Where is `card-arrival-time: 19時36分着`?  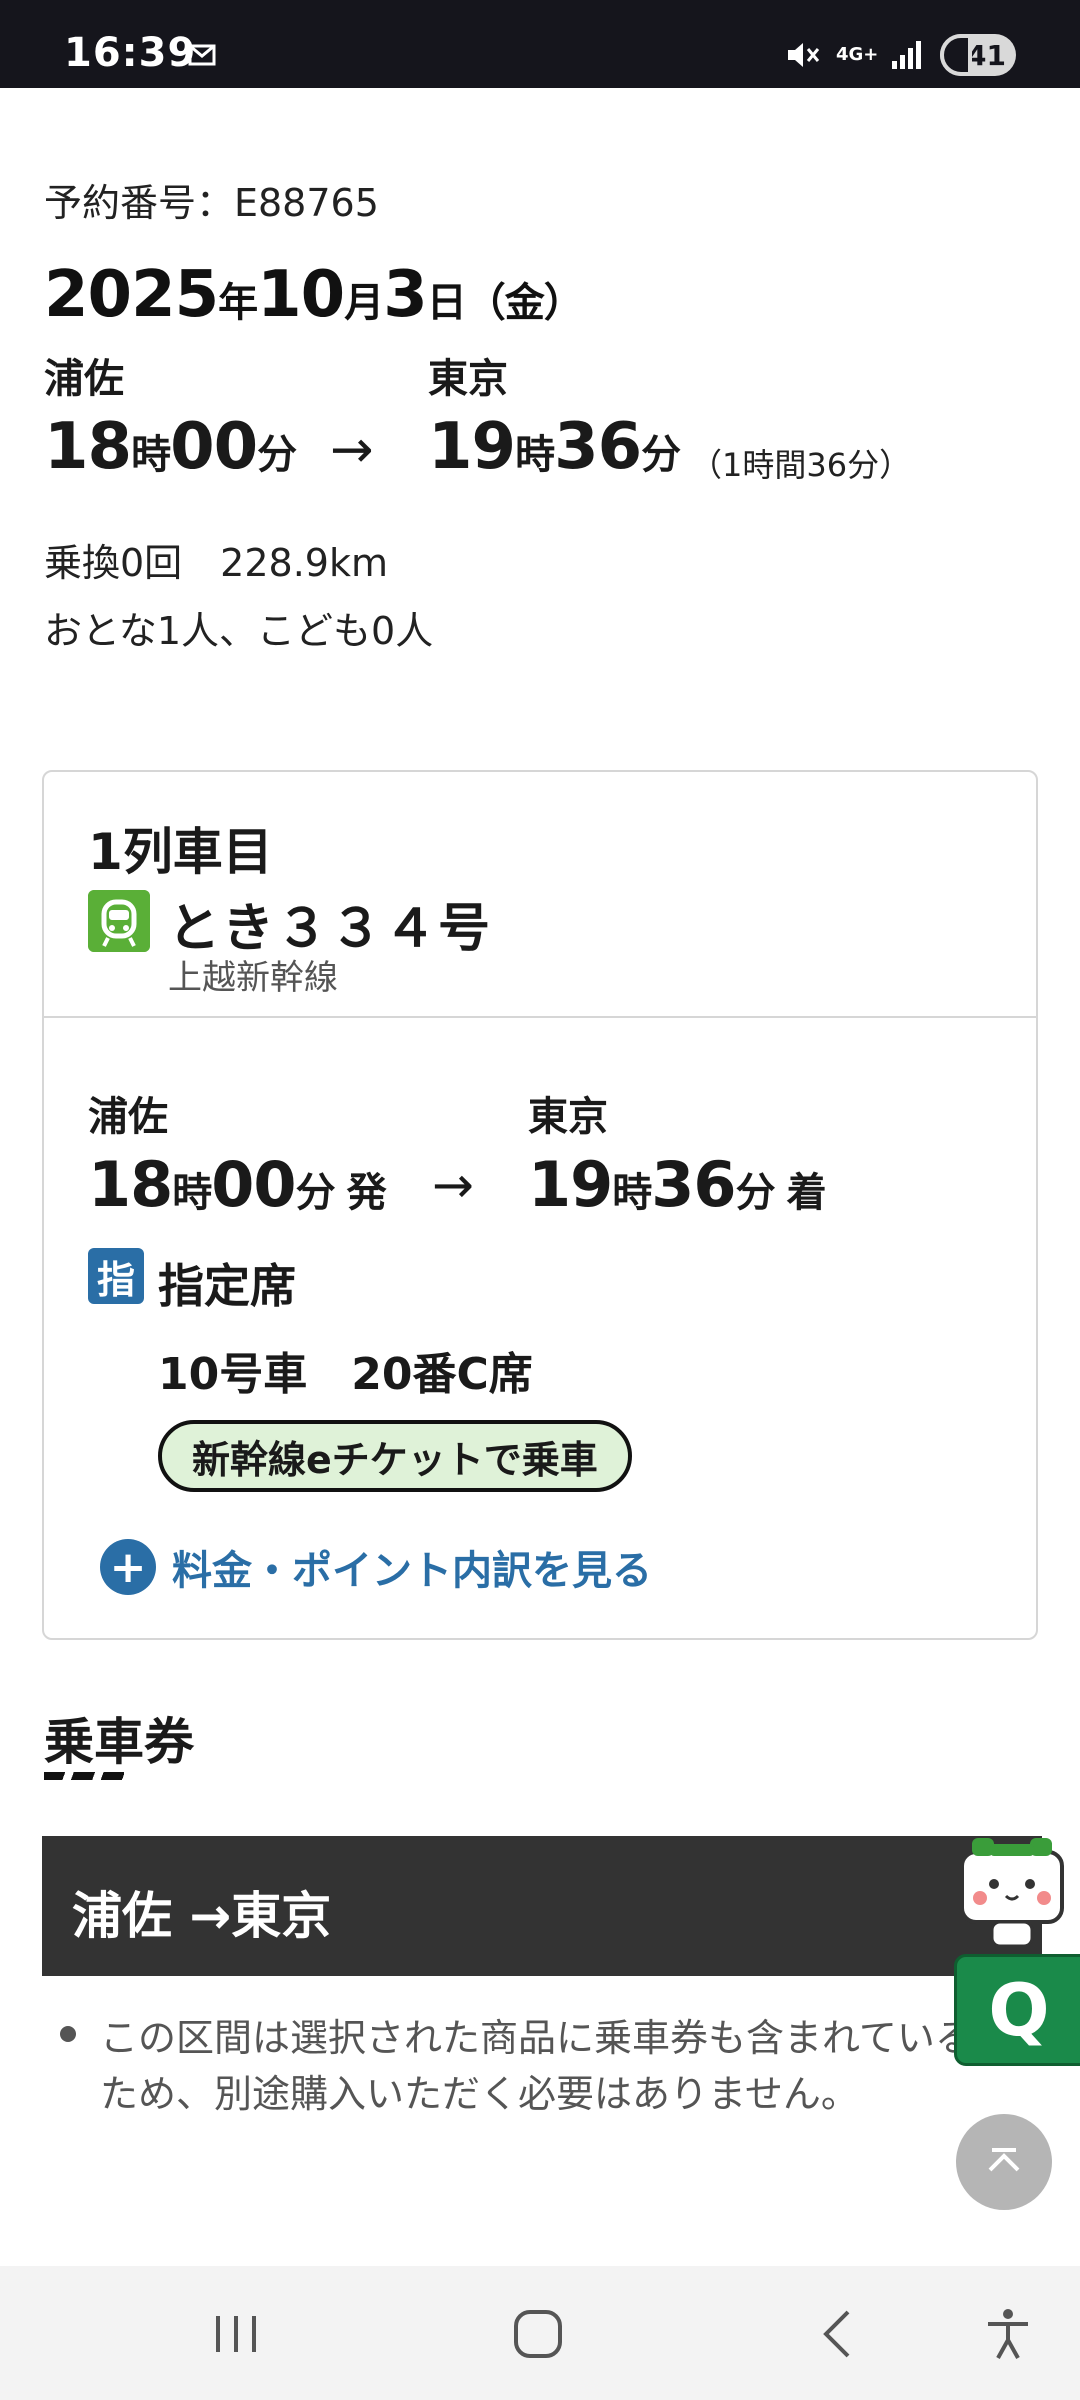 card-arrival-time: 19時36分着 is located at coordinates (677, 1184).